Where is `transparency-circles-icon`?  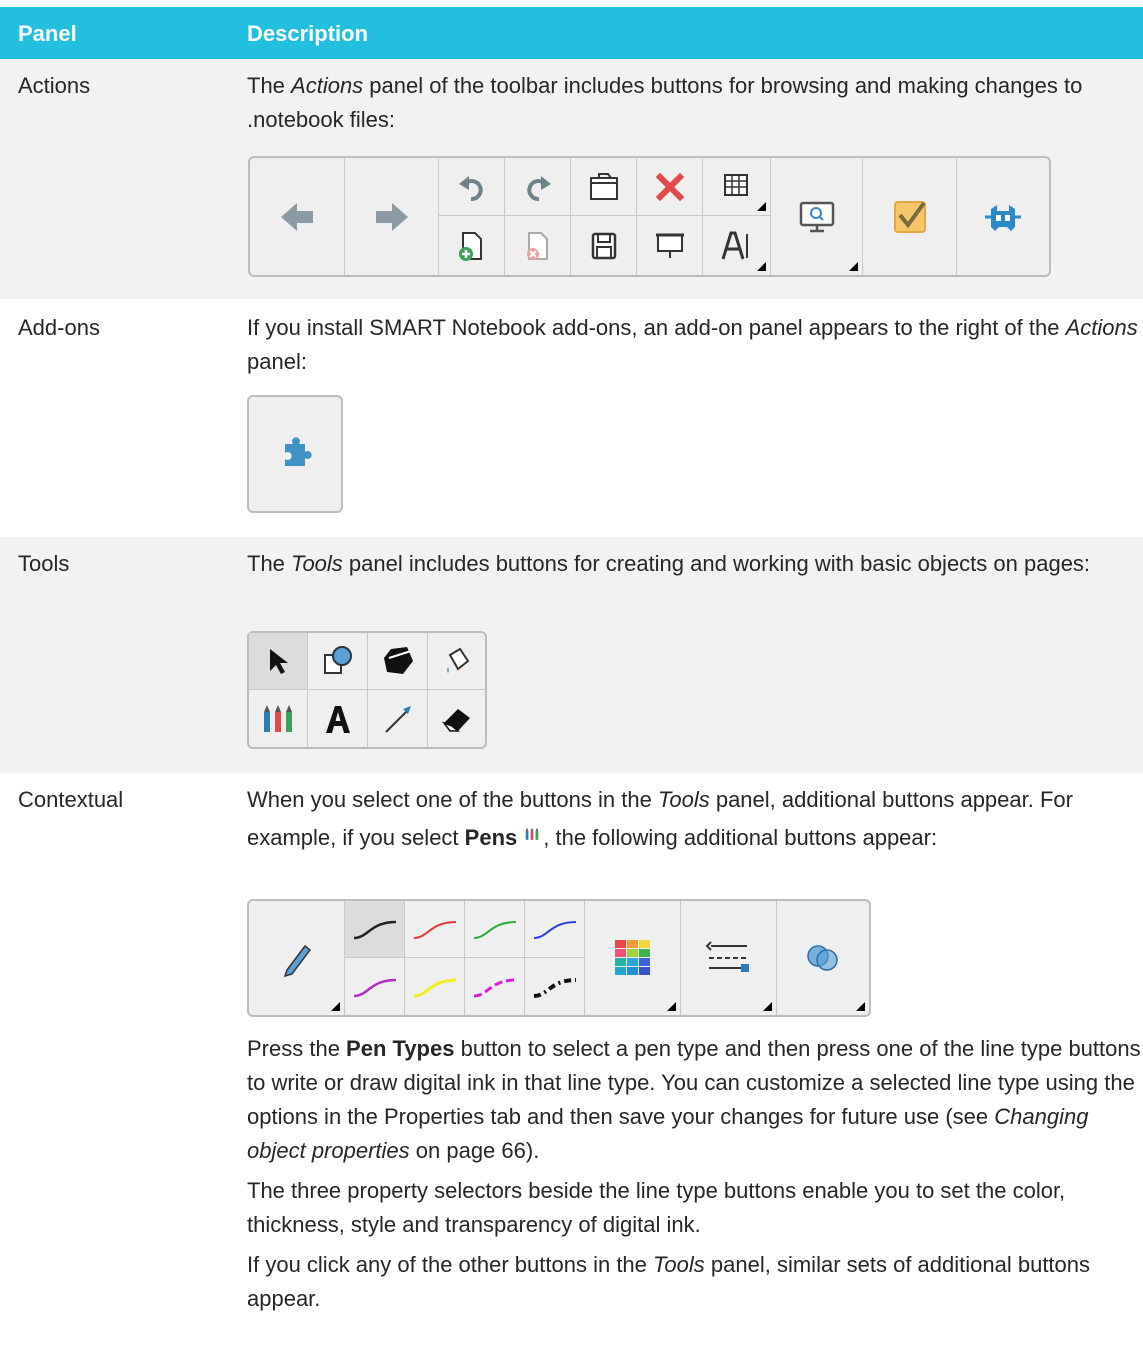
transparency-circles-icon is located at coordinates (822, 958).